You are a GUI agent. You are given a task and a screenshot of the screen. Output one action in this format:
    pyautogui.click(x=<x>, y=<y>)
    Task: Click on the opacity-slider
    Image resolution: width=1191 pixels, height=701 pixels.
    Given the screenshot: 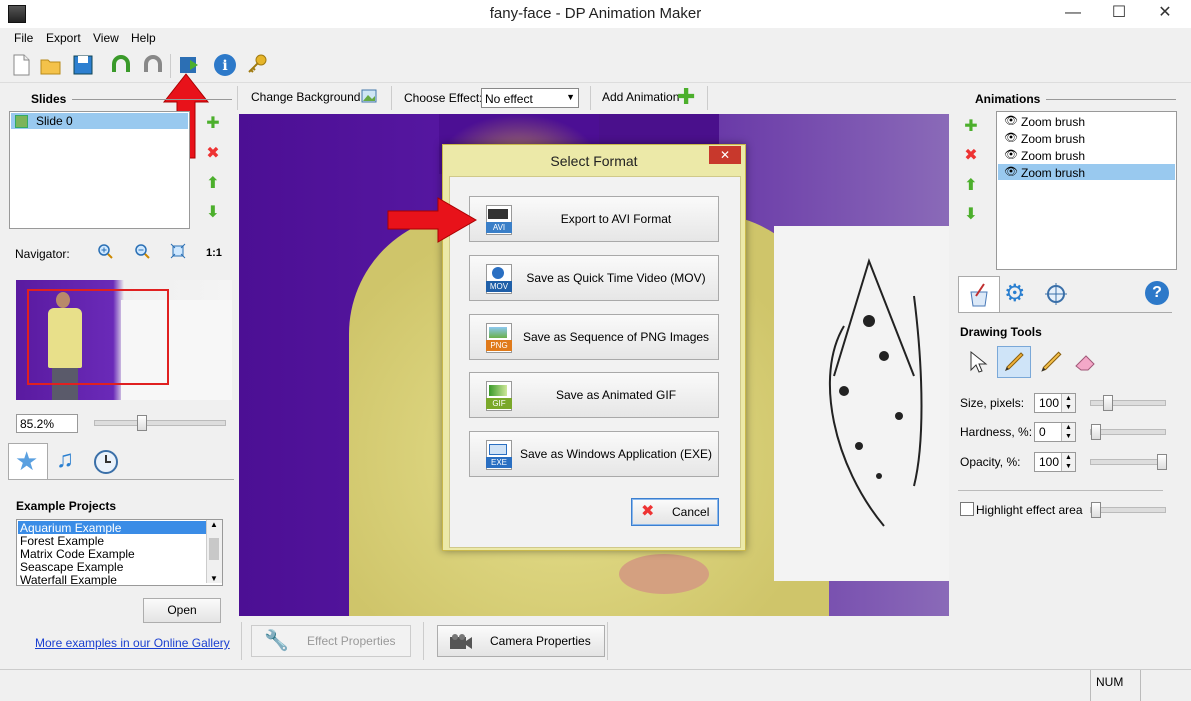 What is the action you would take?
    pyautogui.click(x=1128, y=462)
    